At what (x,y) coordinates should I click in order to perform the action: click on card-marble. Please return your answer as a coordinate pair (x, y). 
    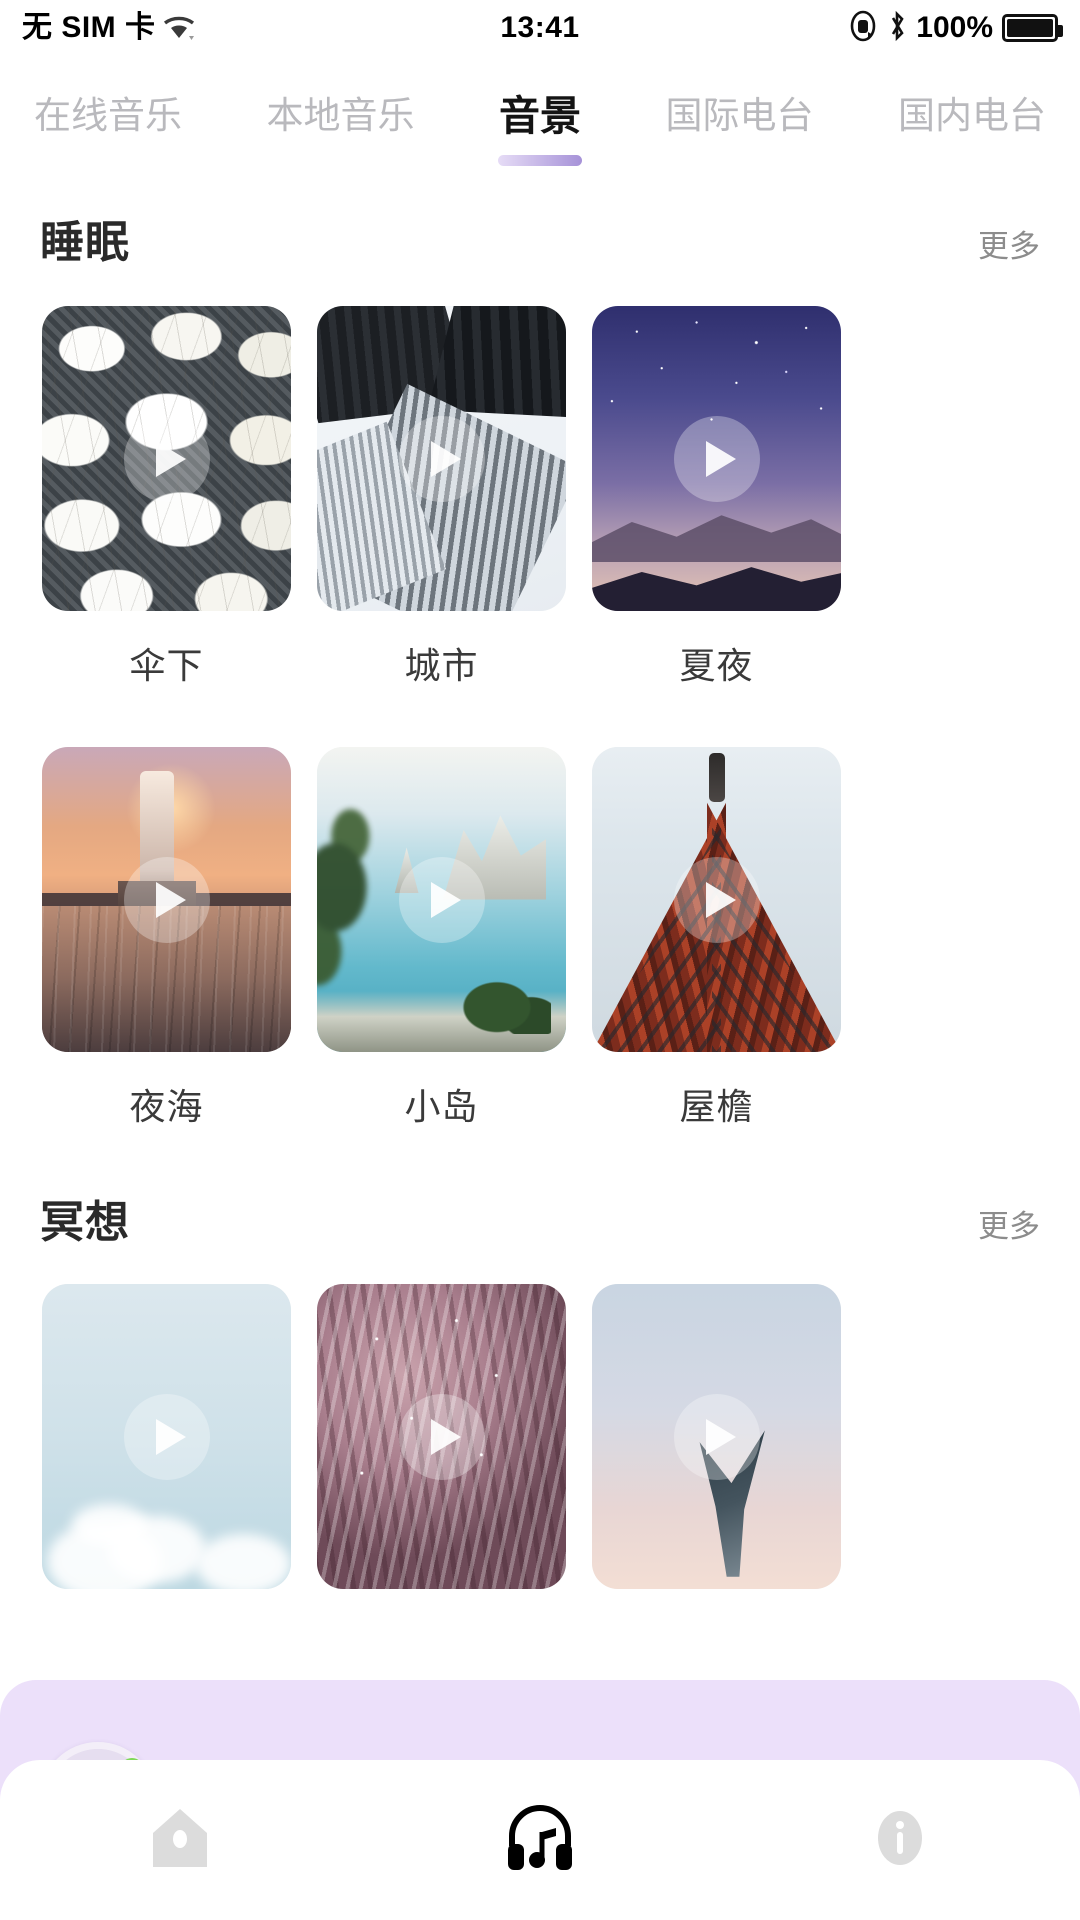
    Looking at the image, I should click on (441, 1436).